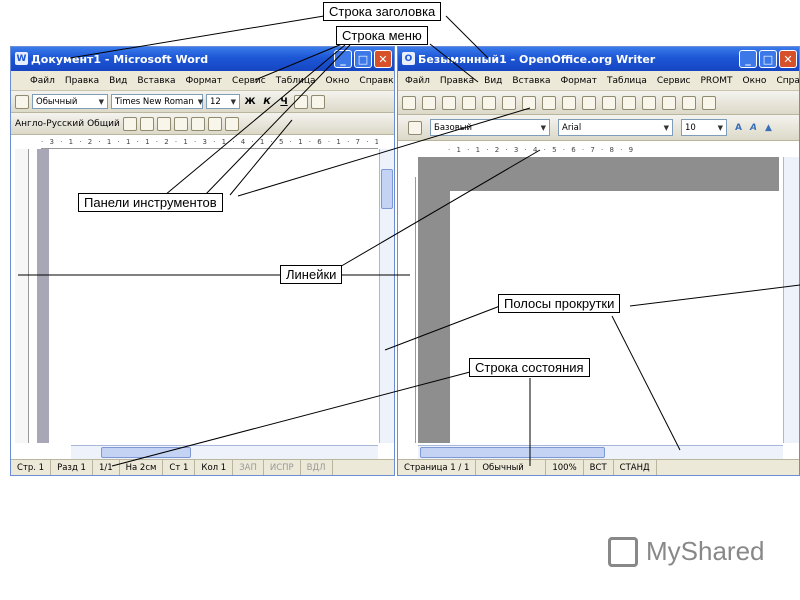 The width and height of the screenshot is (800, 600). Describe the element at coordinates (467, 37) in the screenshot. I see `leader-title-writer` at that location.